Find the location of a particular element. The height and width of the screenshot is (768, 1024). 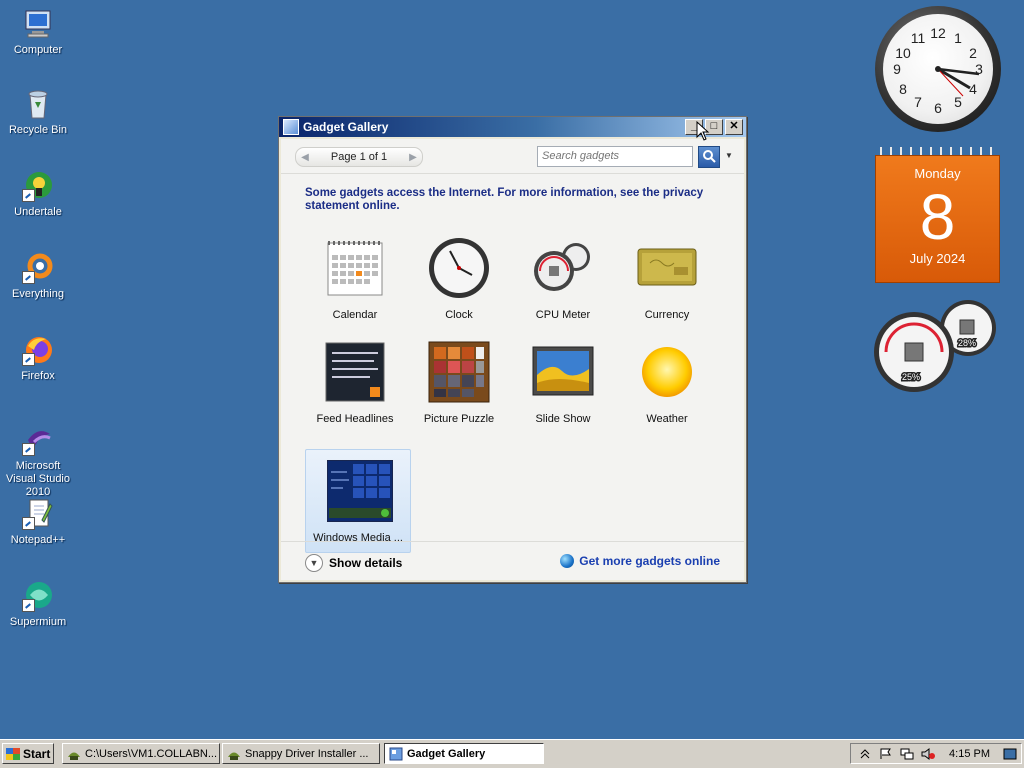

memory-usage-label: 28% is located at coordinates (967, 343).